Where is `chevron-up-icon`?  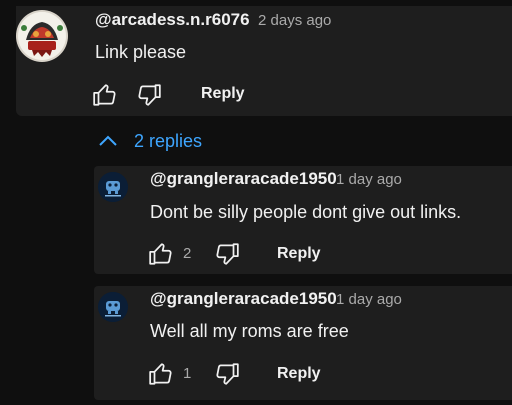
chevron-up-icon is located at coordinates (108, 140).